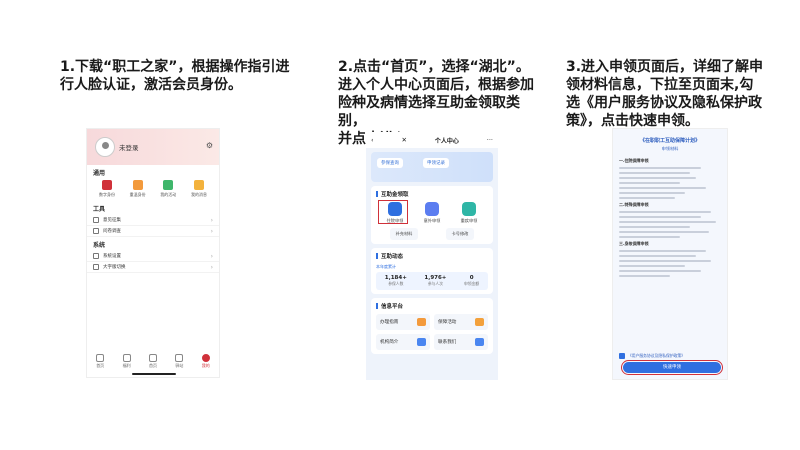 The height and width of the screenshot is (450, 800). What do you see at coordinates (479, 322) in the screenshot?
I see `cloud-icon` at bounding box center [479, 322].